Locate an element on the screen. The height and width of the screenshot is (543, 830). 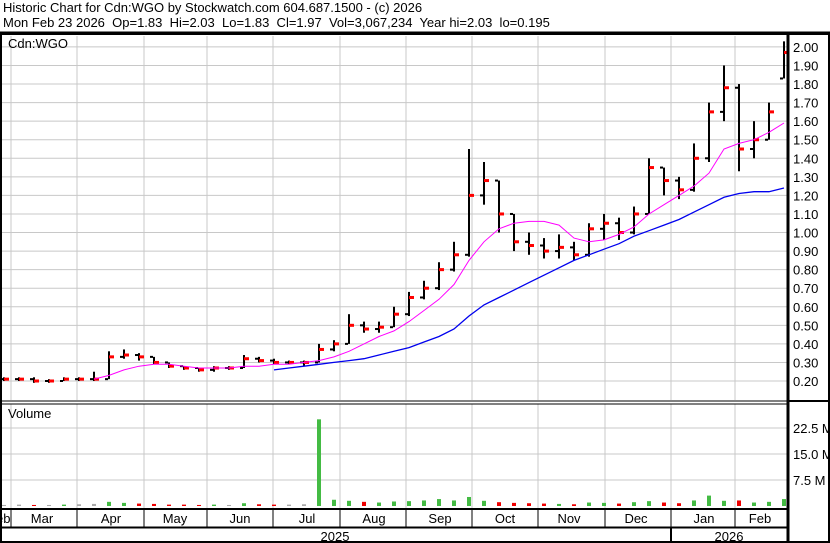
price-tick-label: 1.60 is located at coordinates (805, 121).